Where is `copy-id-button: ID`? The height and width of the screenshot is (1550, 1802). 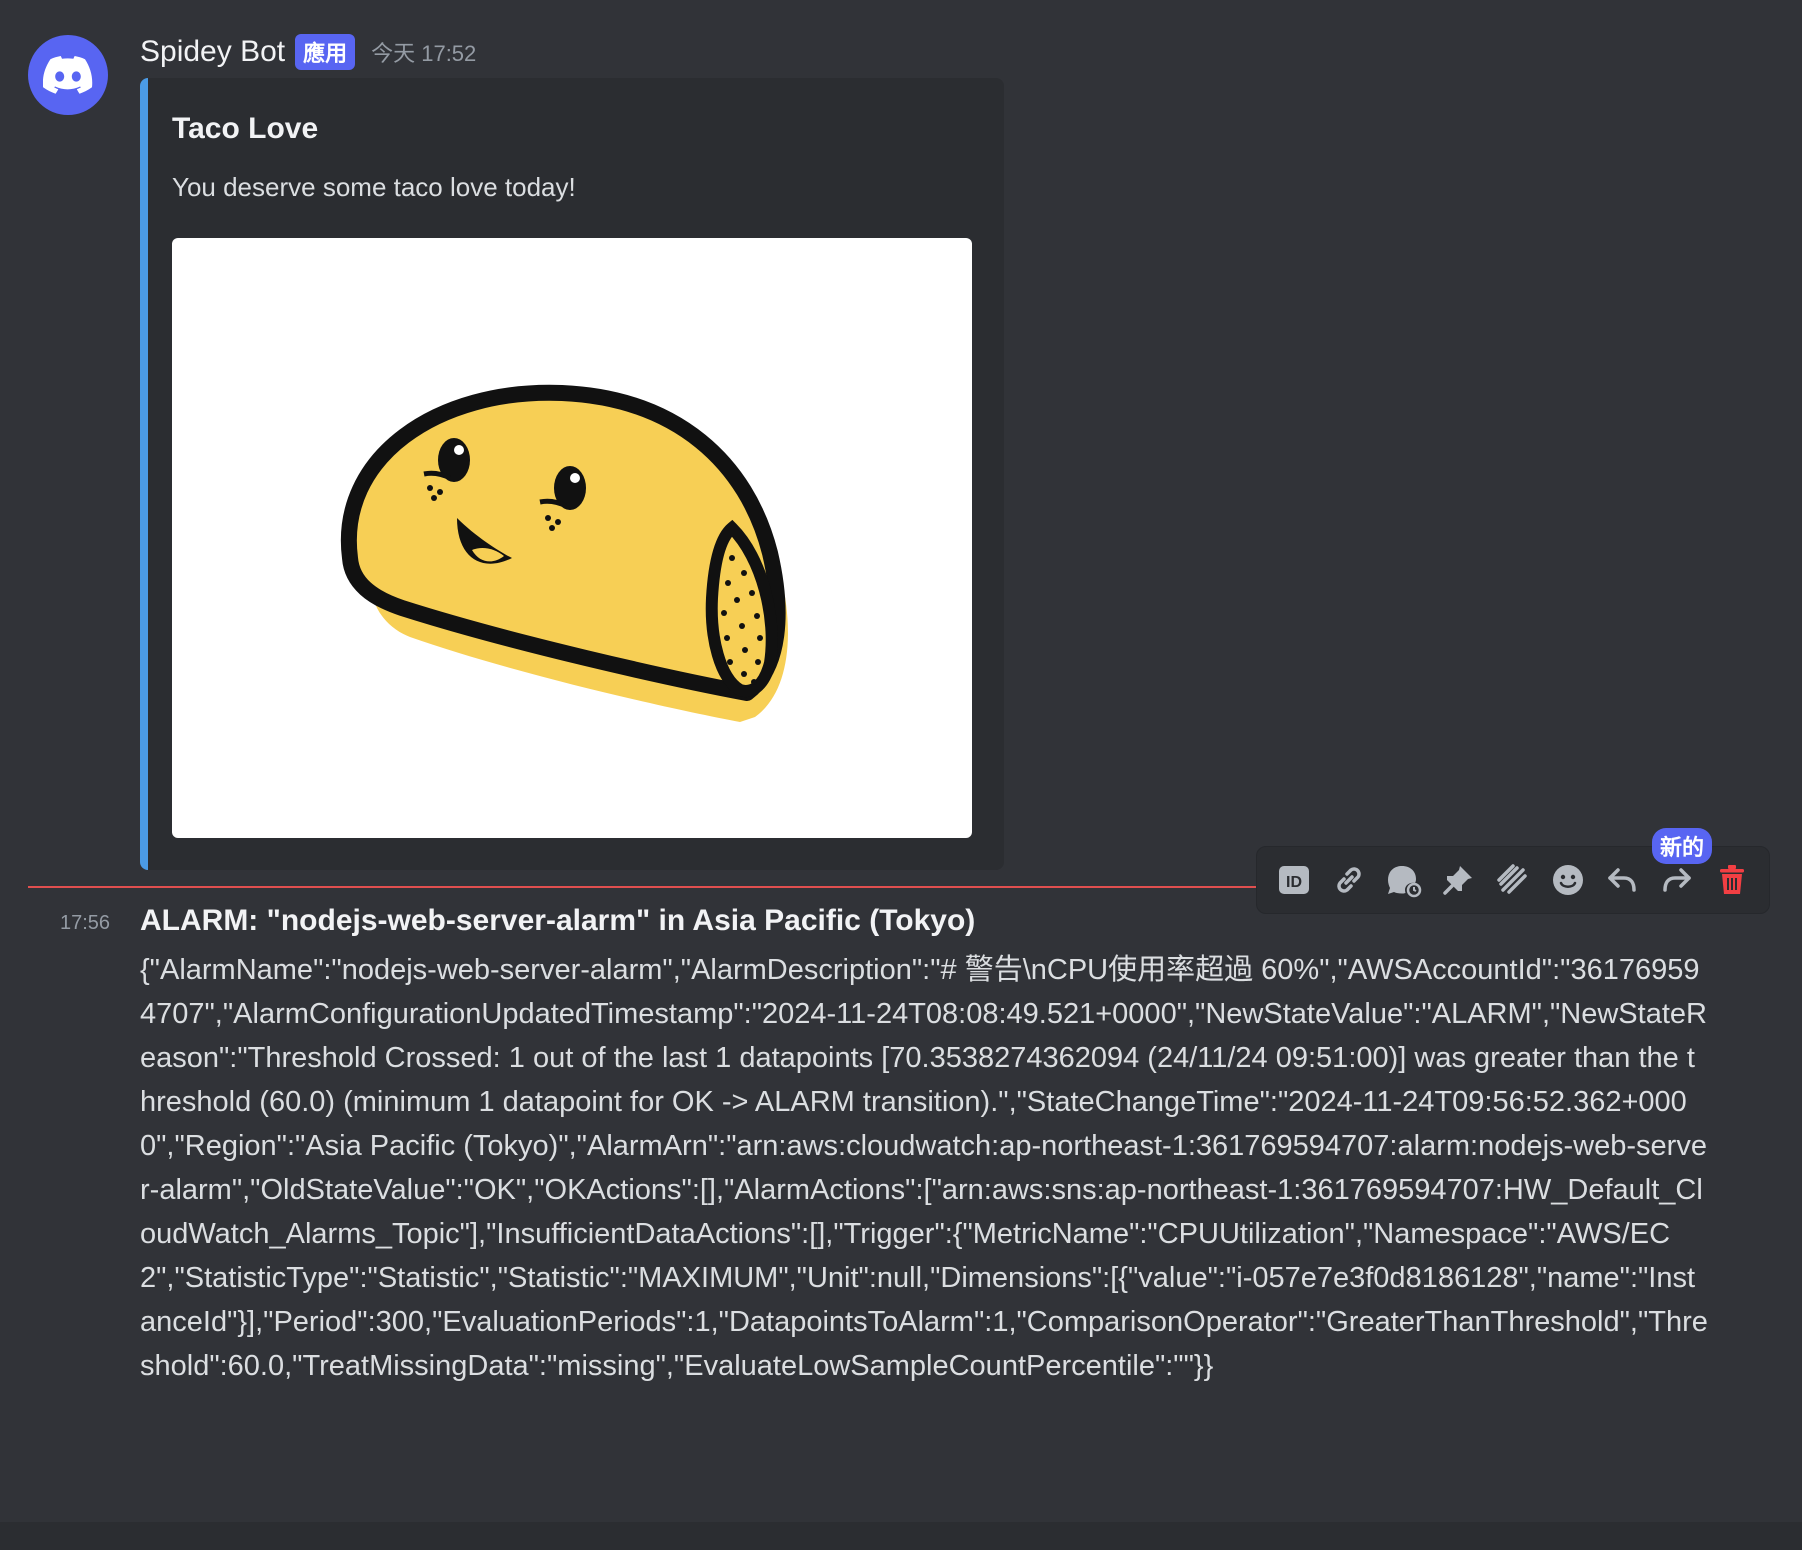
copy-id-button: ID is located at coordinates (1294, 880).